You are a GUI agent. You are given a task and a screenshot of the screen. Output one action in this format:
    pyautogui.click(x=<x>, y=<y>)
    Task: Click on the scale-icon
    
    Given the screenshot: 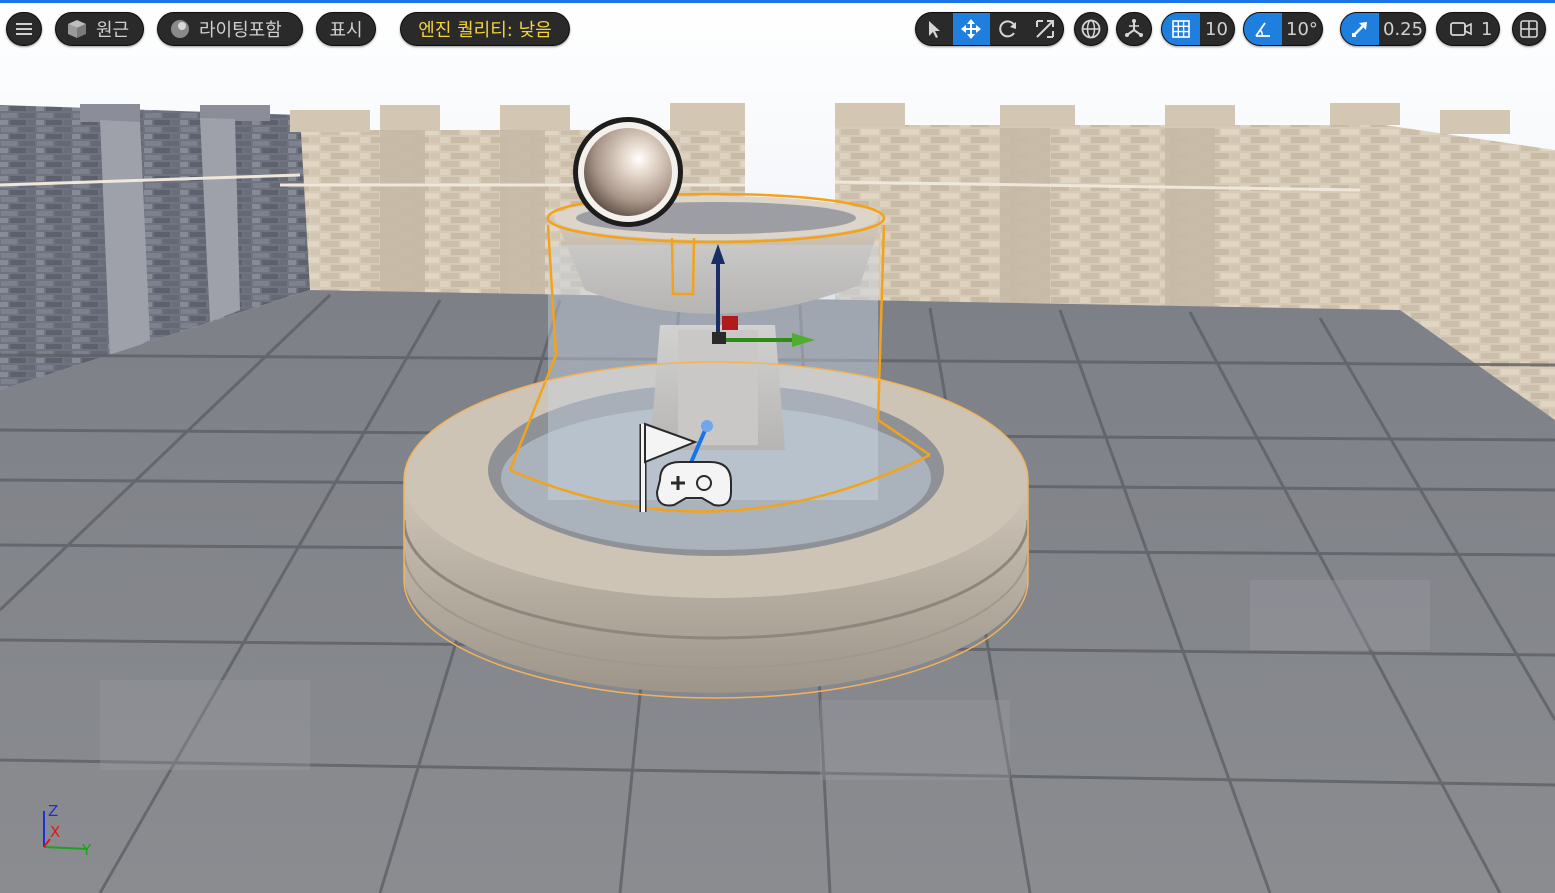 What is the action you would take?
    pyautogui.click(x=1044, y=29)
    